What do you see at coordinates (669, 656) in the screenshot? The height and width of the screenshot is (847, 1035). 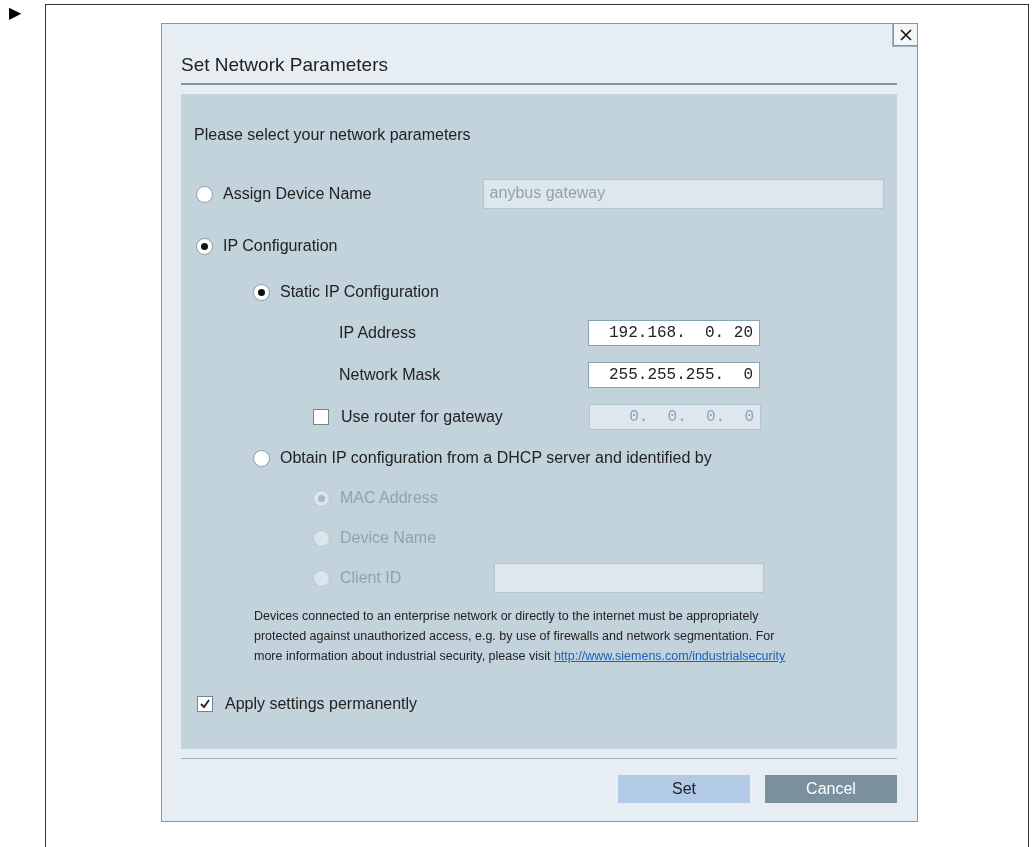 I see `security-link: http://www.siemens.com/industrialsecurity` at bounding box center [669, 656].